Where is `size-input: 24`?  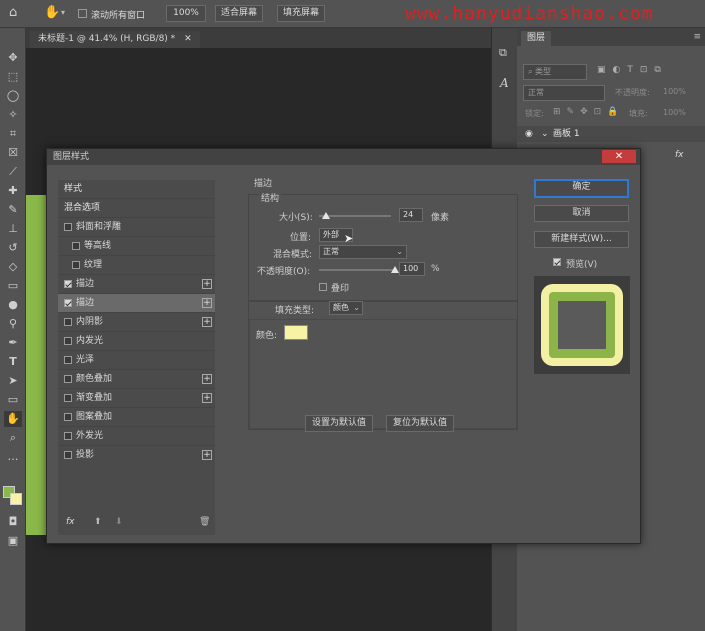 size-input: 24 is located at coordinates (411, 215).